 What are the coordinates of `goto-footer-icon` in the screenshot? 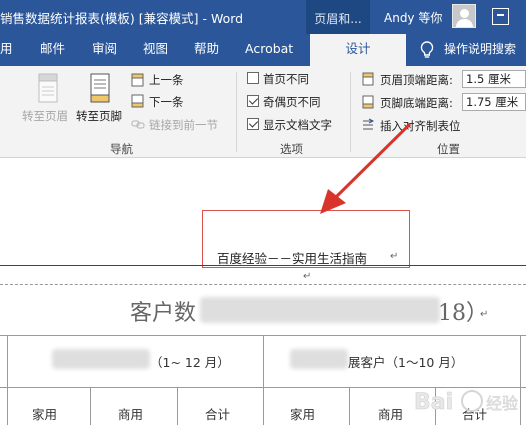 It's located at (100, 88).